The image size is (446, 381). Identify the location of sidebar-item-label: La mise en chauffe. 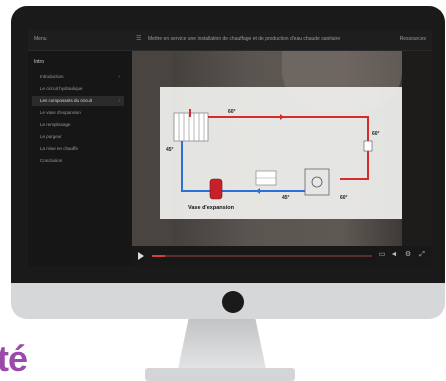
(59, 148).